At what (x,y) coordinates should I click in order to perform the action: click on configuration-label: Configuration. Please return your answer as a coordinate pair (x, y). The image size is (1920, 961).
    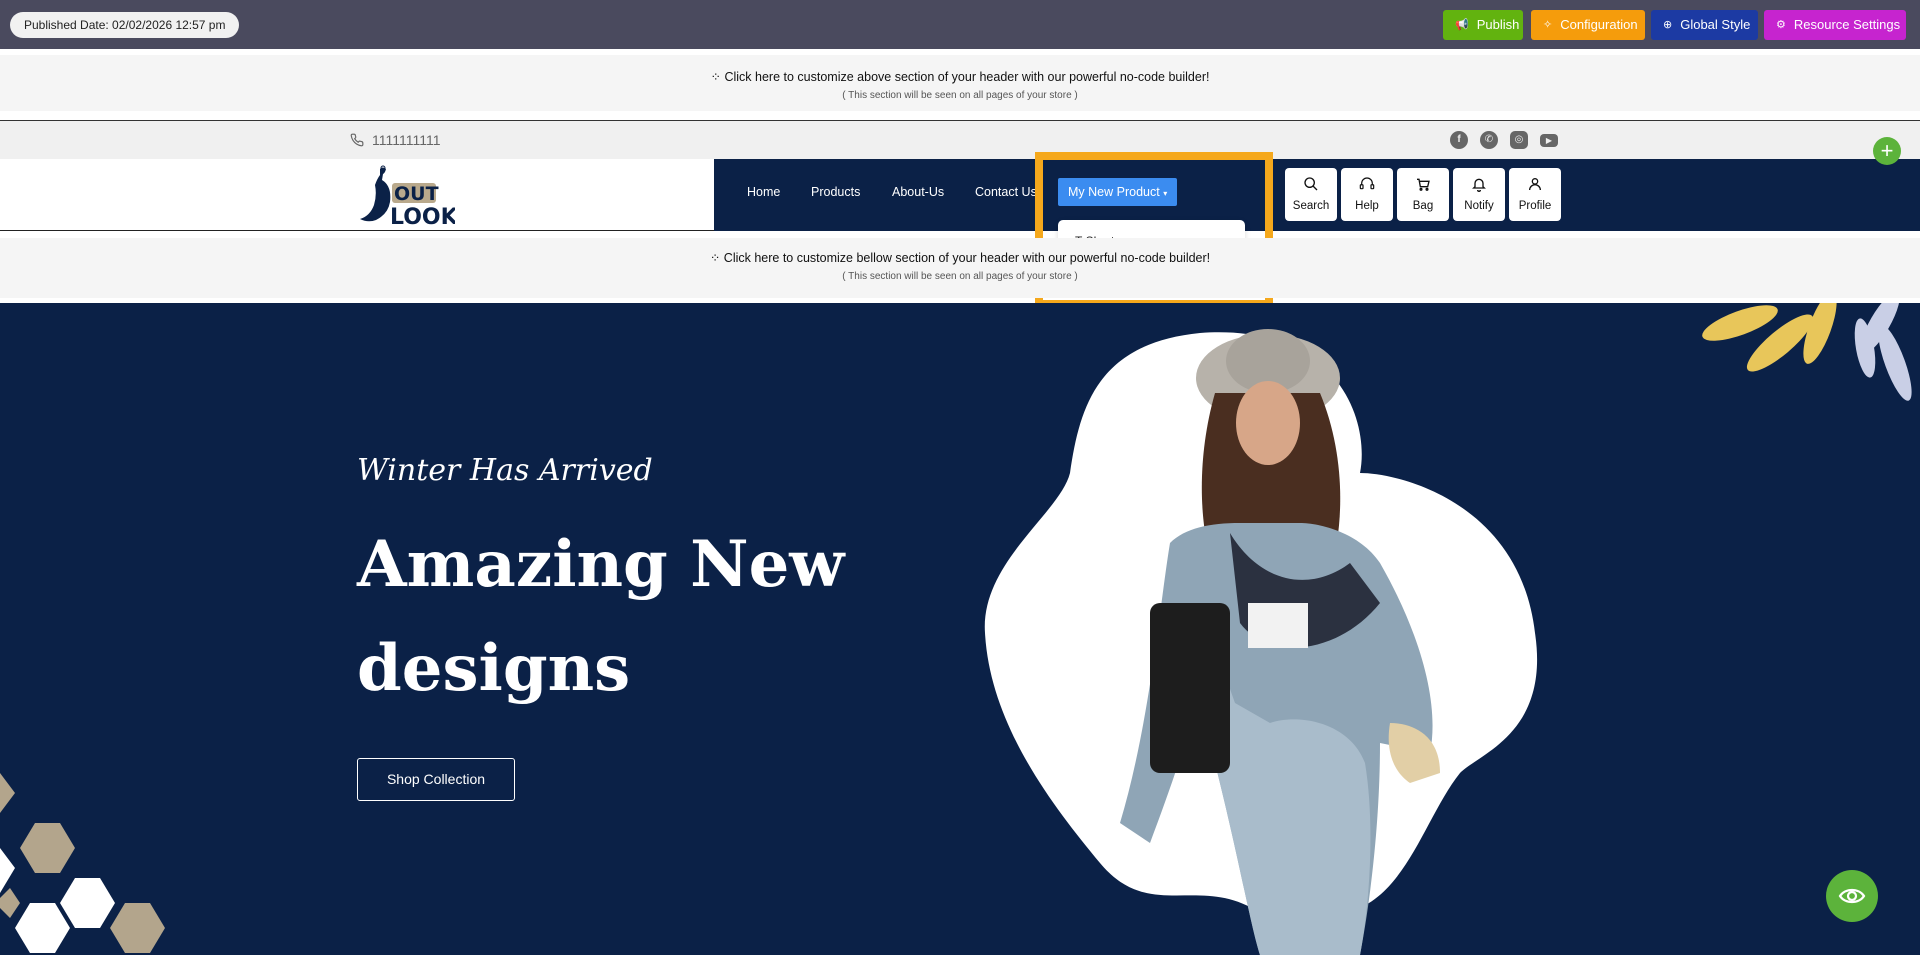
    Looking at the image, I should click on (1599, 24).